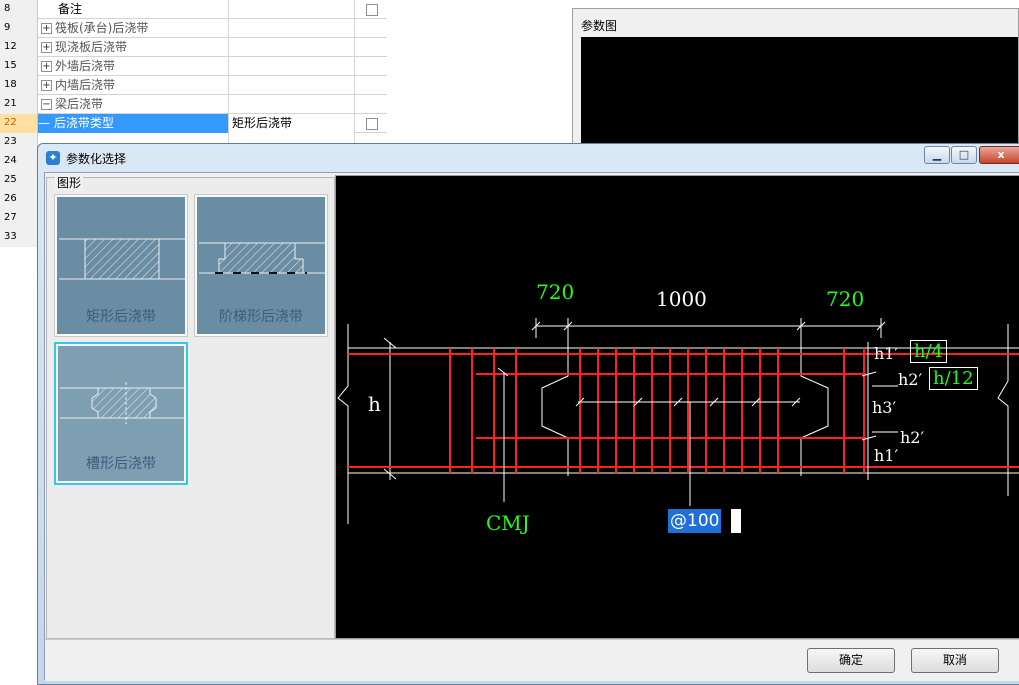  Describe the element at coordinates (884, 407) in the screenshot. I see `h3-label: h3′` at that location.